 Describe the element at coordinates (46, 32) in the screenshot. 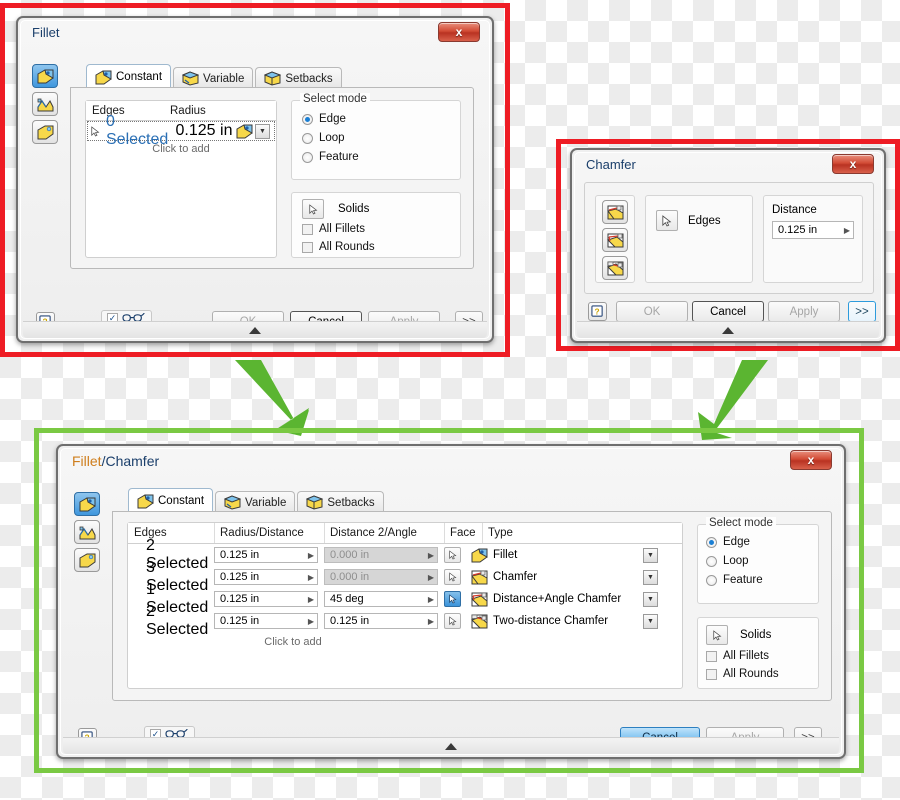

I see `fillet-title: Fillet` at that location.